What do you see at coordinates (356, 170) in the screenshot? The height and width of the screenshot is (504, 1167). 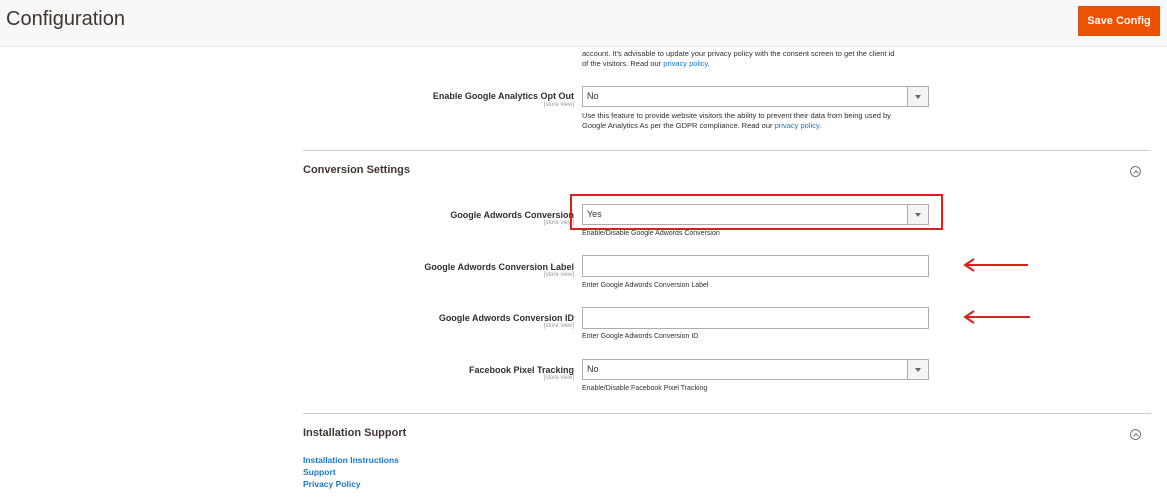 I see `conversion-settings-title: Conversion Settings` at bounding box center [356, 170].